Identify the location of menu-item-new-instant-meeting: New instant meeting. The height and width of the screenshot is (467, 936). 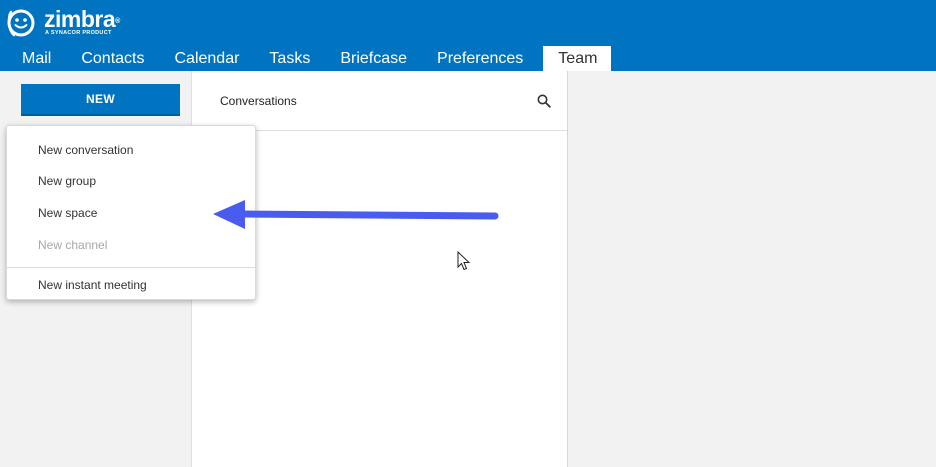
(92, 285).